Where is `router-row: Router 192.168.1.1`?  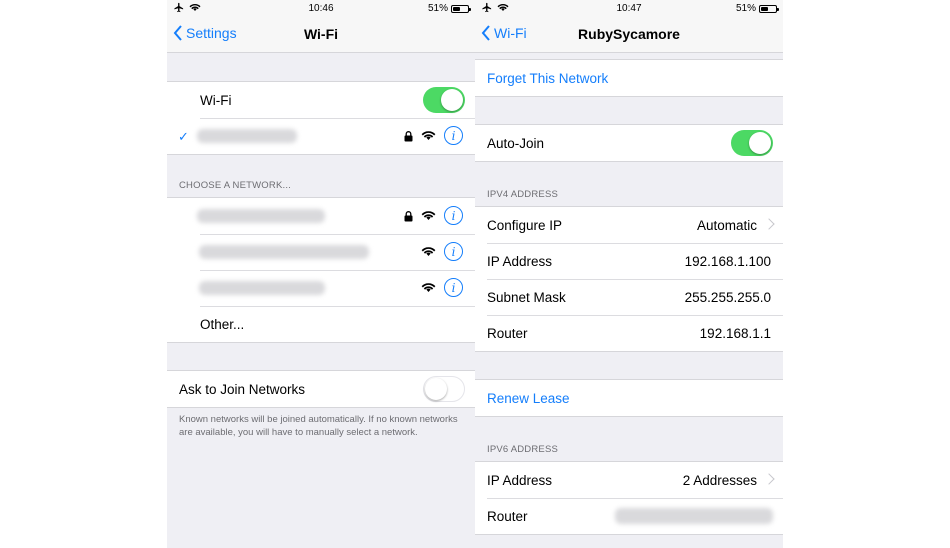 router-row: Router 192.168.1.1 is located at coordinates (629, 333).